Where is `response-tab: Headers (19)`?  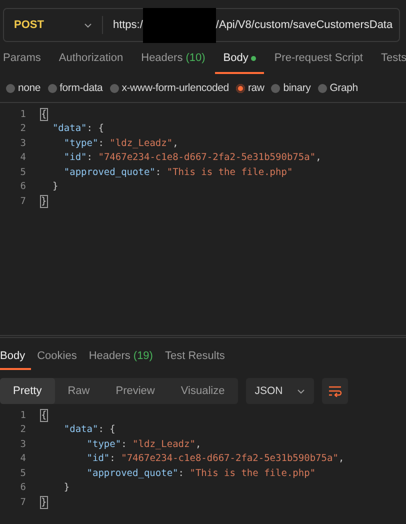
response-tab: Headers (19) is located at coordinates (120, 357).